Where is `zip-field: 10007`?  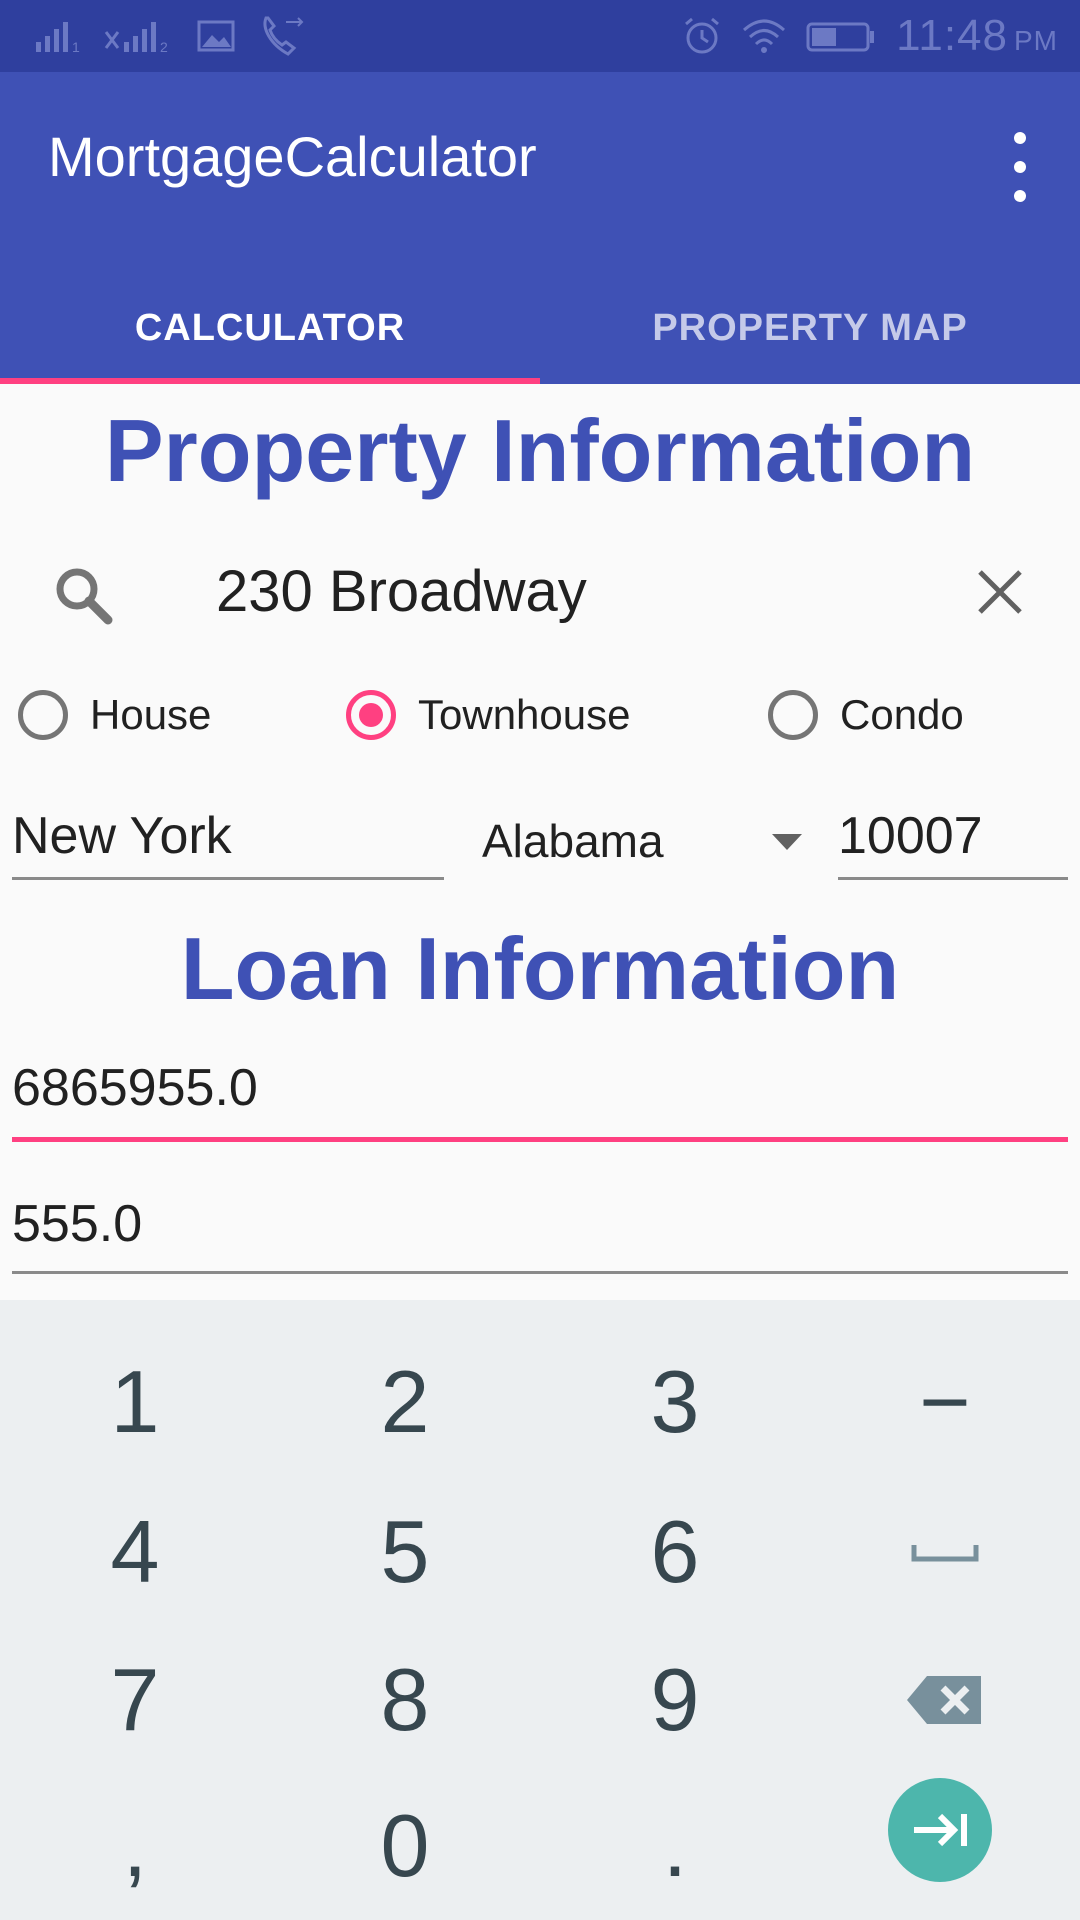 zip-field: 10007 is located at coordinates (953, 843).